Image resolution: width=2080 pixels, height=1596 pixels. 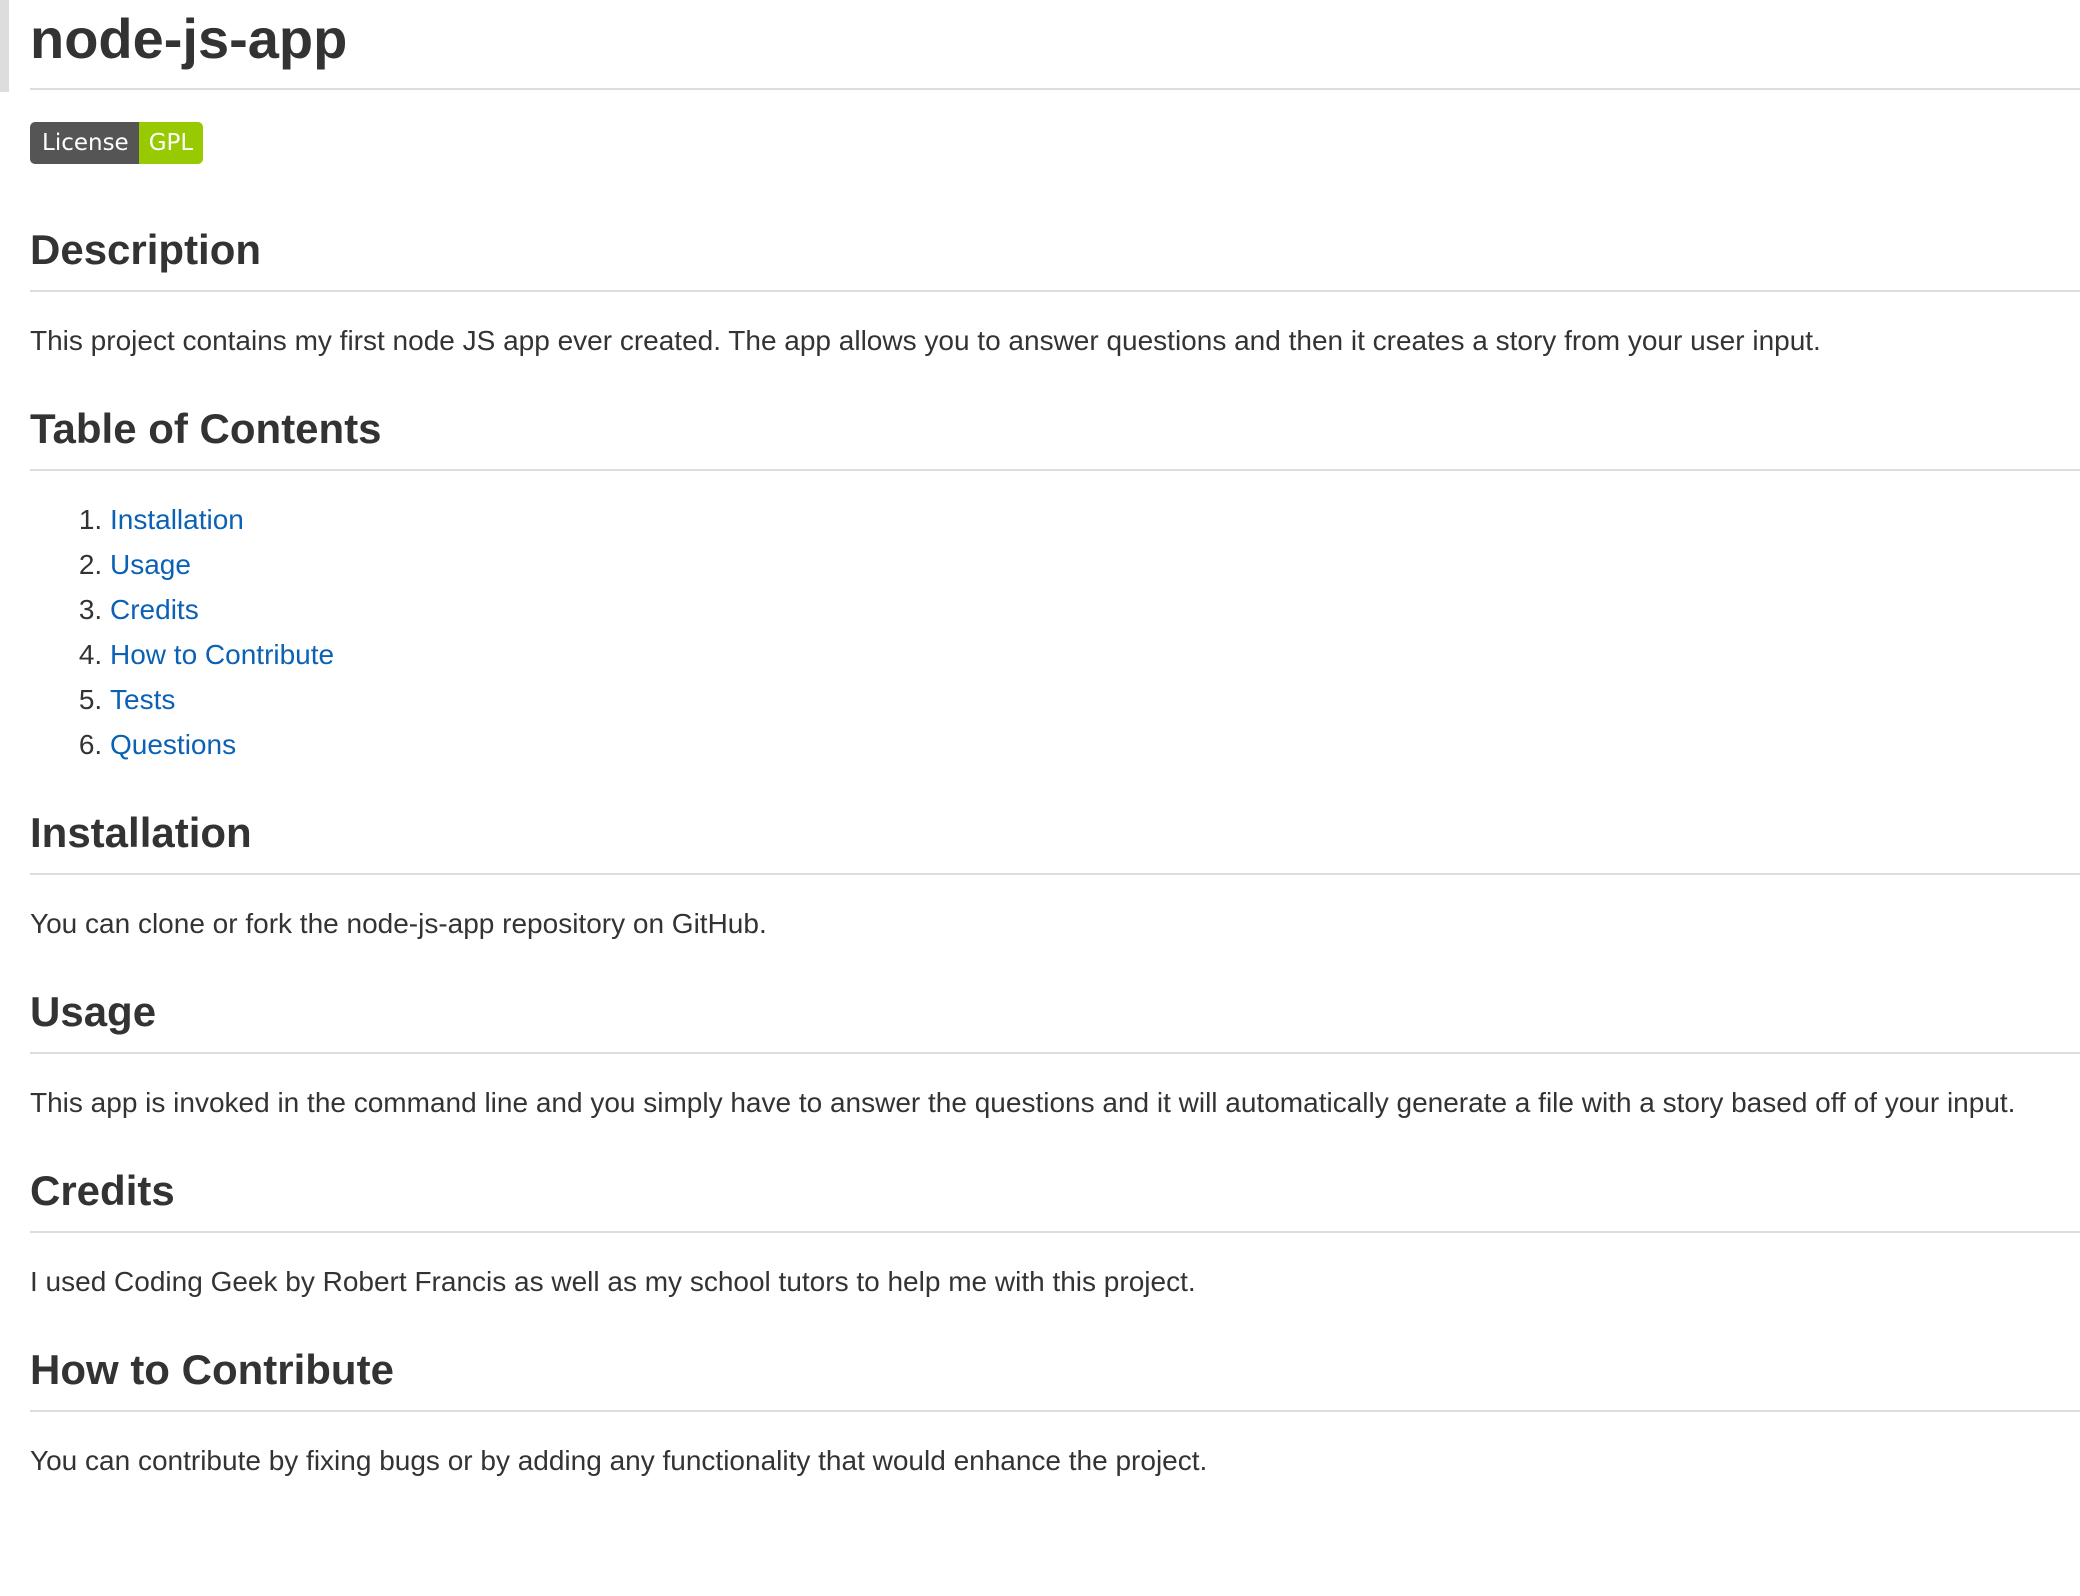 I want to click on toc-heading: Table of Contents, so click(x=1055, y=436).